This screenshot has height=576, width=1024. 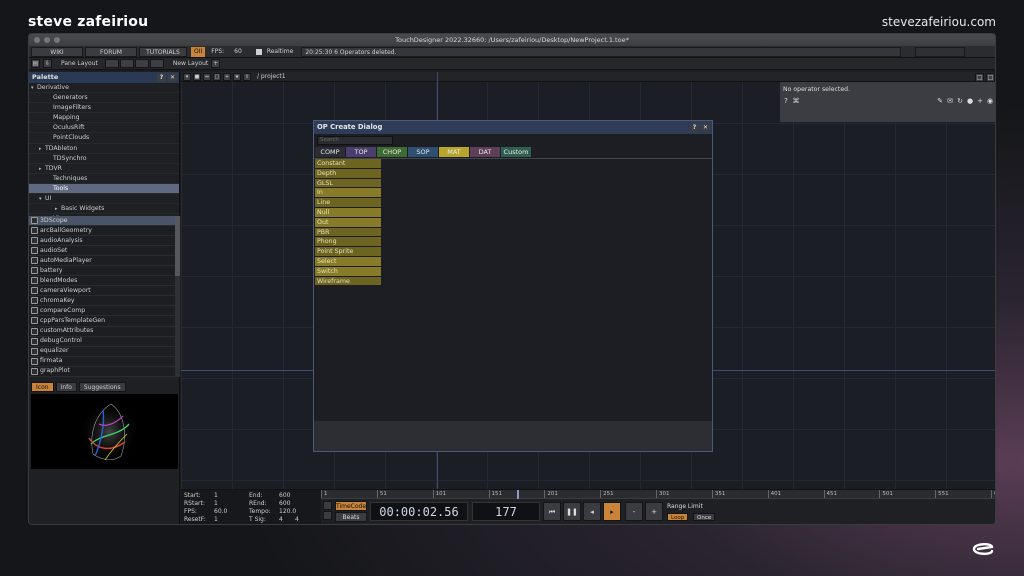 I want to click on tree-item: Mapping, so click(x=104, y=118).